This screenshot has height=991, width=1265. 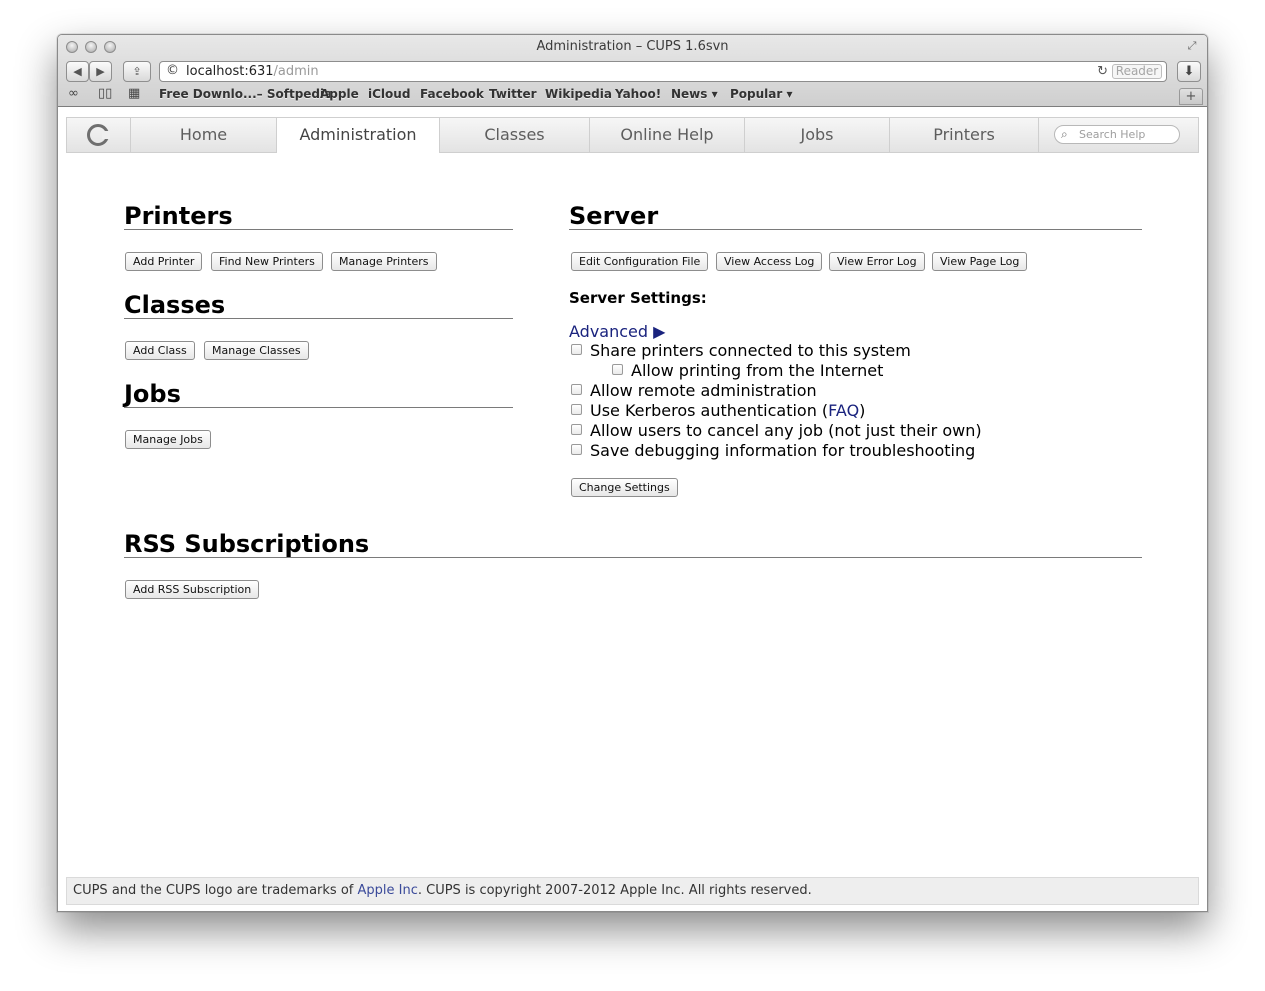 I want to click on manage-printers-button: Manage Printers, so click(x=384, y=261).